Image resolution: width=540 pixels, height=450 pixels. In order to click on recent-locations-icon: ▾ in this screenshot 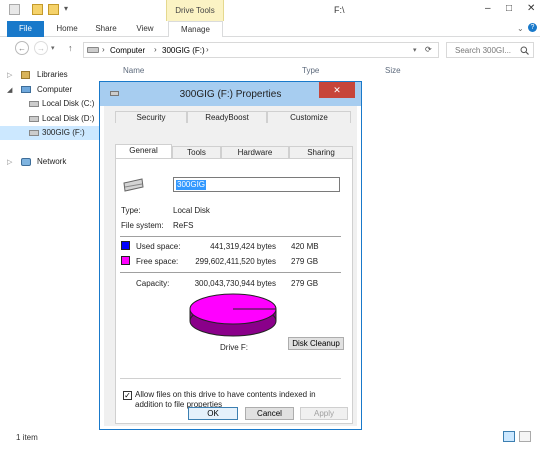, I will do `click(53, 48)`.